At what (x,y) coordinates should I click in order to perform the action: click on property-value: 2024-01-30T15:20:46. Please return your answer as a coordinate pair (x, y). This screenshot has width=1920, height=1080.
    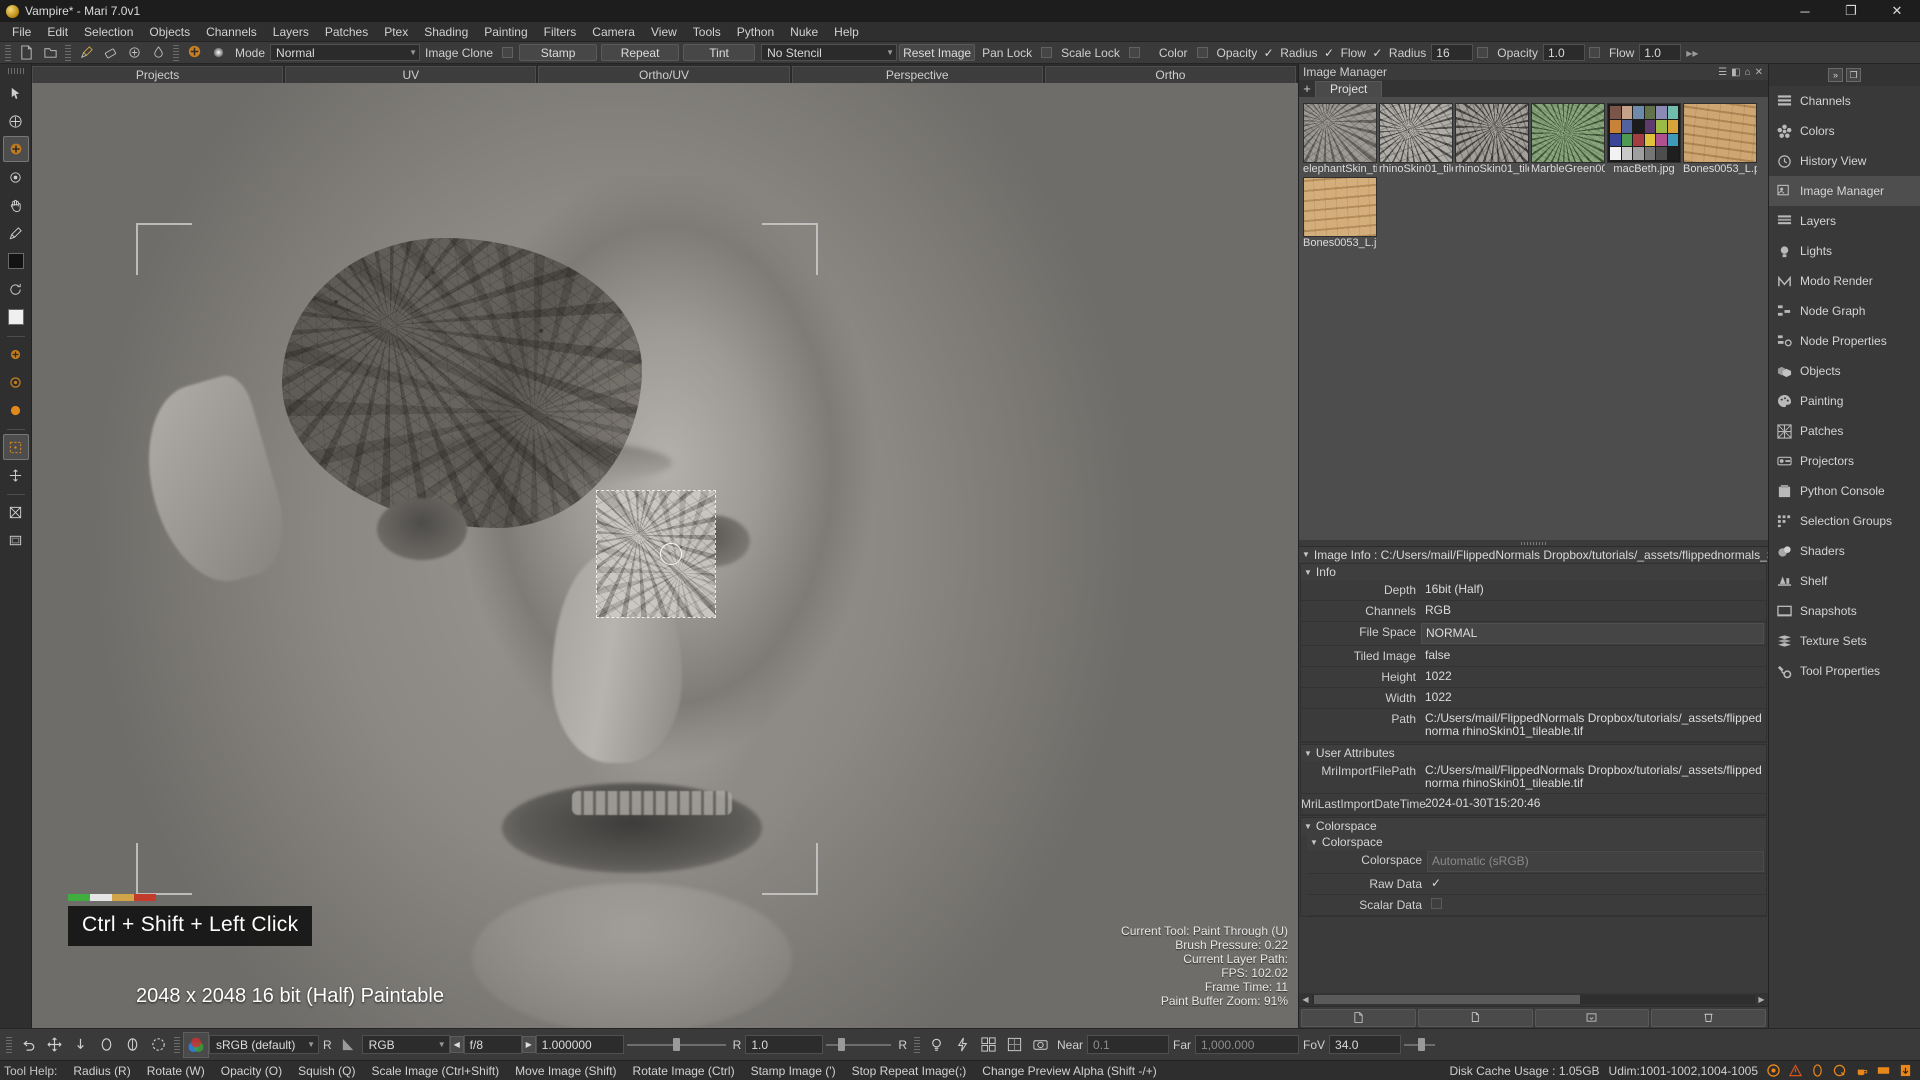
    Looking at the image, I should click on (1593, 803).